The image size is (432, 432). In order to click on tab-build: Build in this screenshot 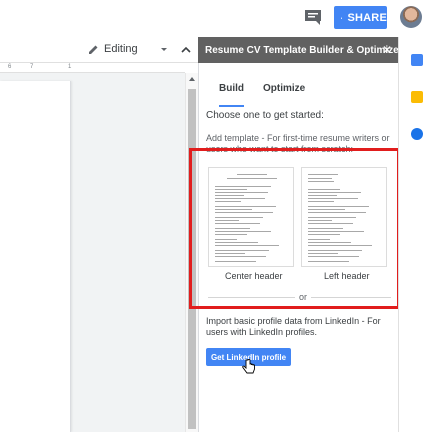, I will do `click(231, 95)`.